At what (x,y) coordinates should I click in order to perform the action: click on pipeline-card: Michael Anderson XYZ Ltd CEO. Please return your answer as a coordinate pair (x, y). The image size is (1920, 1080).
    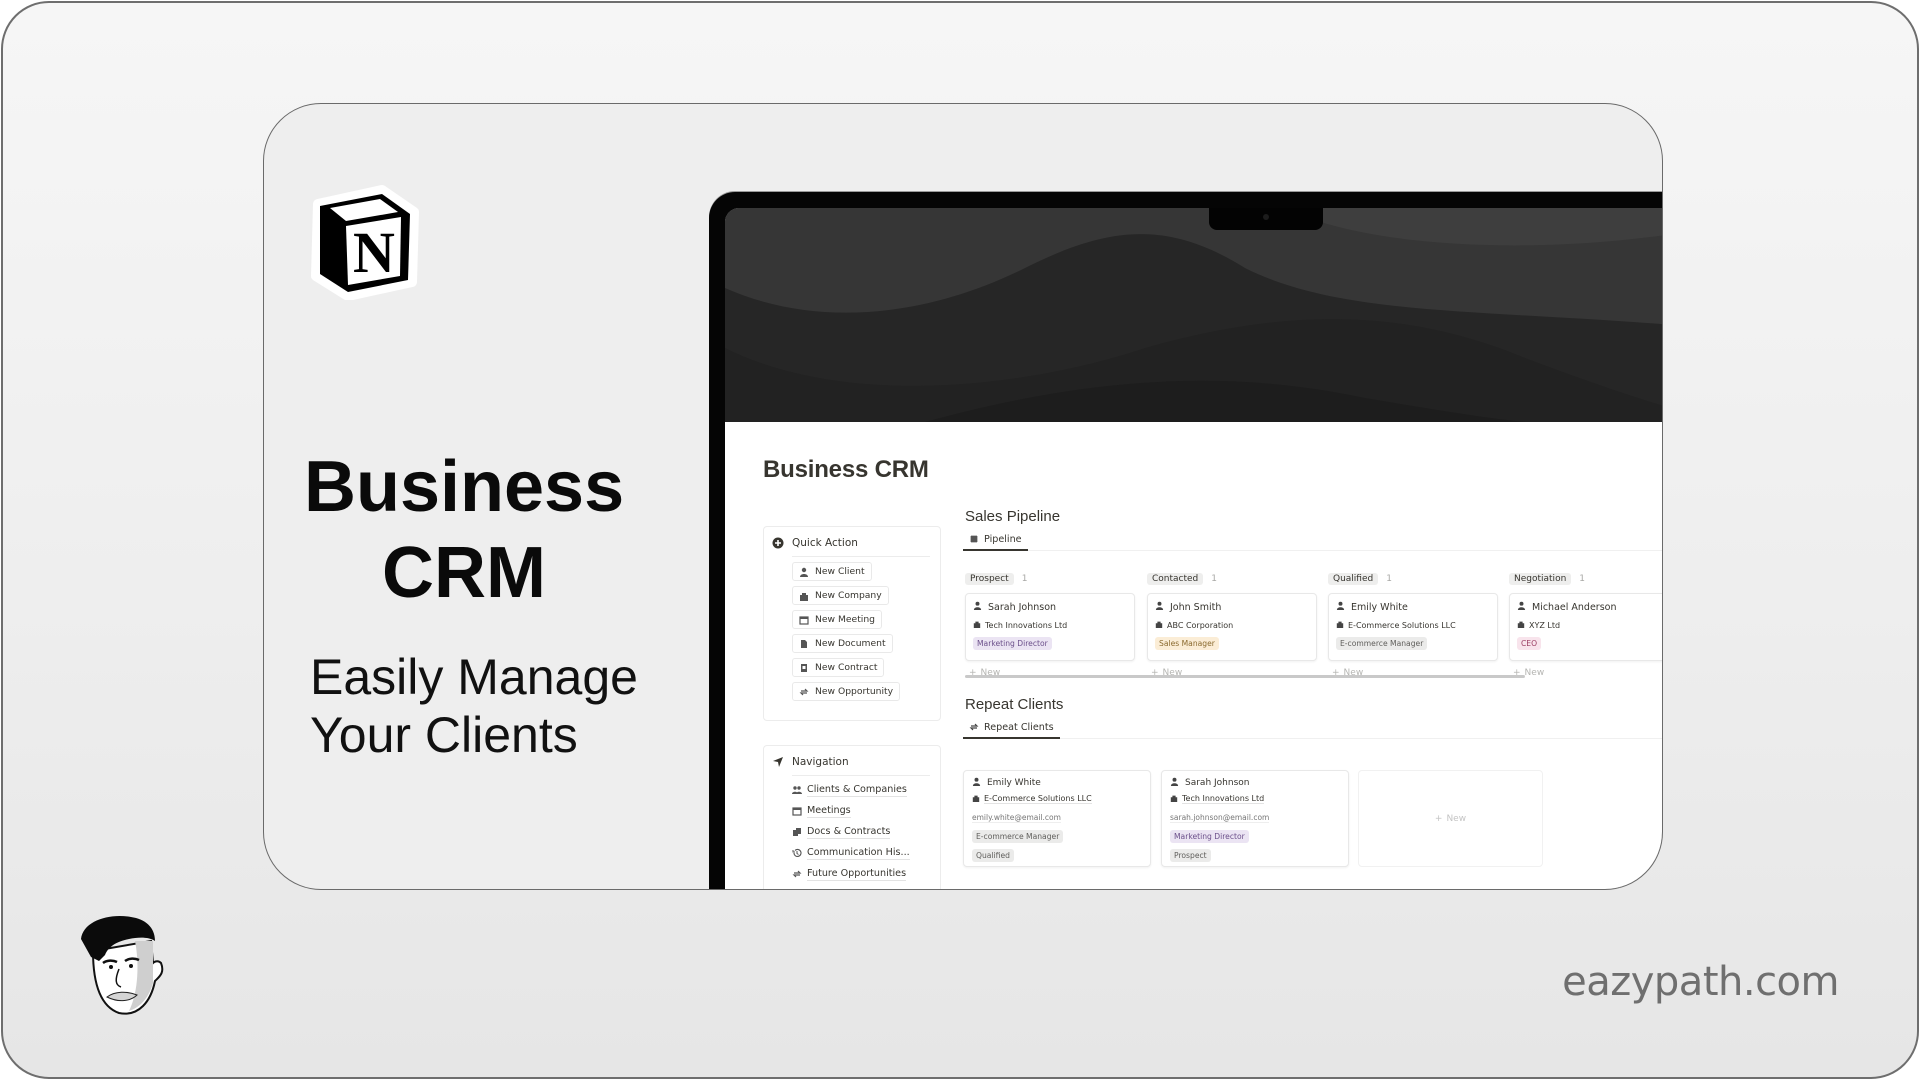
    Looking at the image, I should click on (1585, 627).